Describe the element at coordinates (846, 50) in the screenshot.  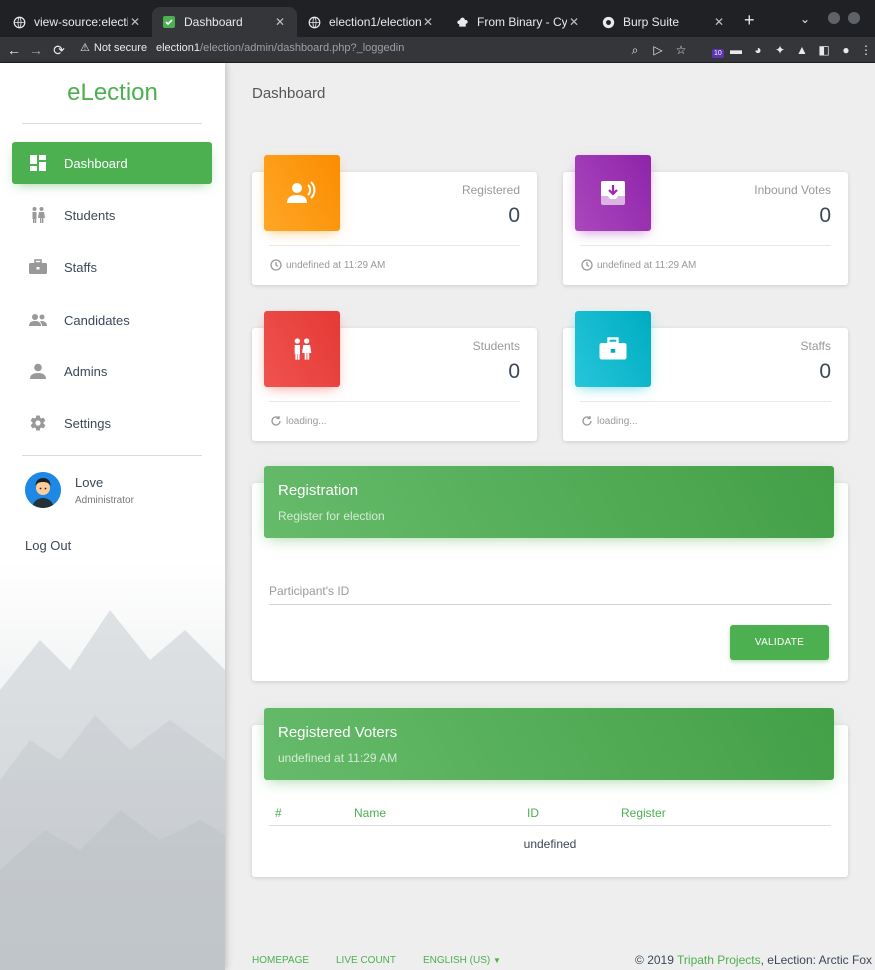
I see `profile-icon: ●` at that location.